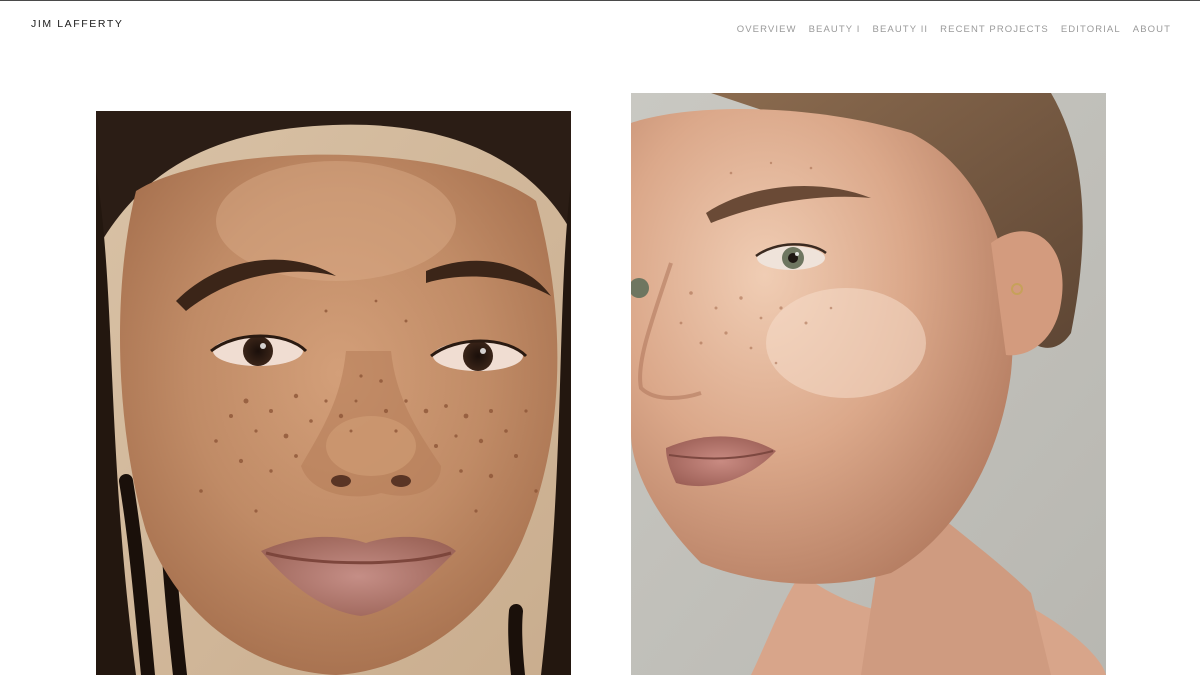 The width and height of the screenshot is (1200, 675). I want to click on nav-item-overview: OVERVIEW, so click(767, 28).